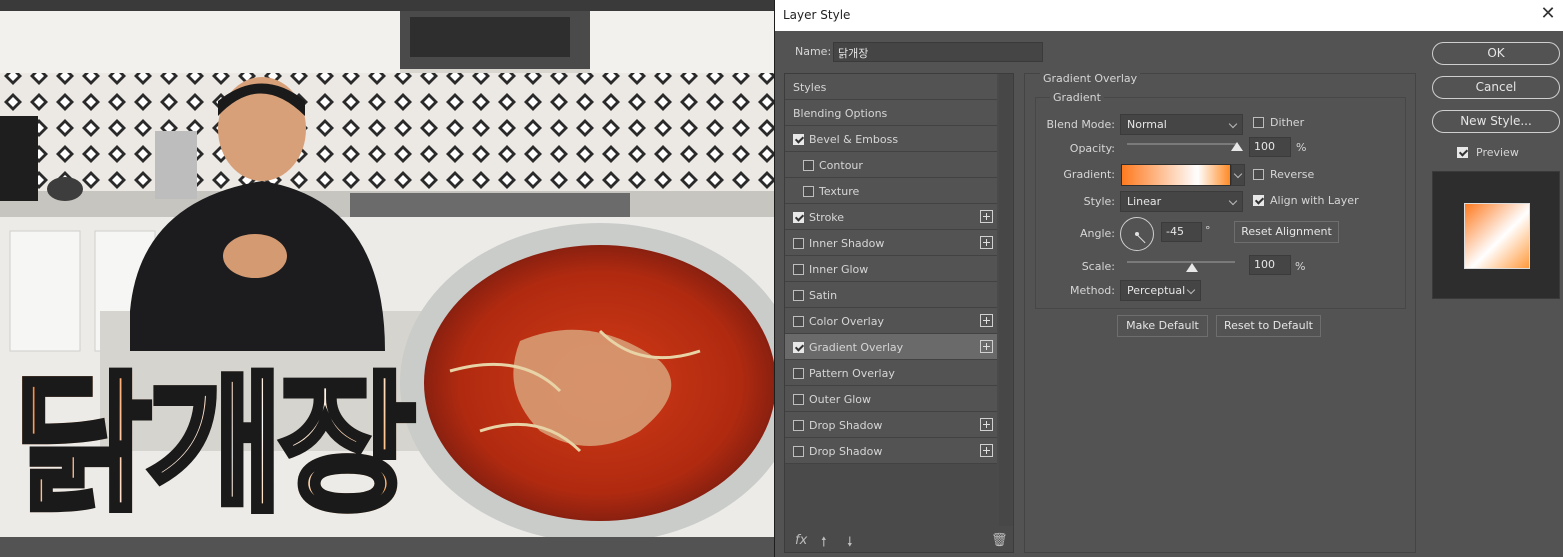 This screenshot has width=1563, height=557. Describe the element at coordinates (1286, 232) in the screenshot. I see `reset-alignment-button: Reset Alignment` at that location.